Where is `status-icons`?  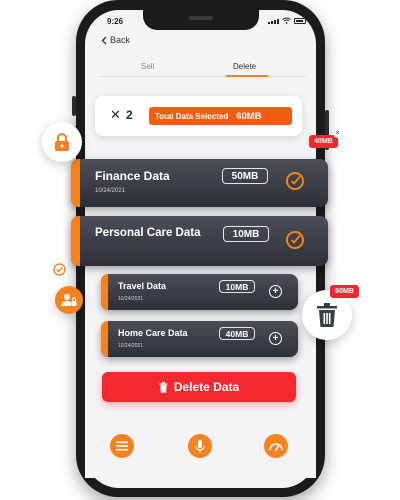
status-icons is located at coordinates (287, 20).